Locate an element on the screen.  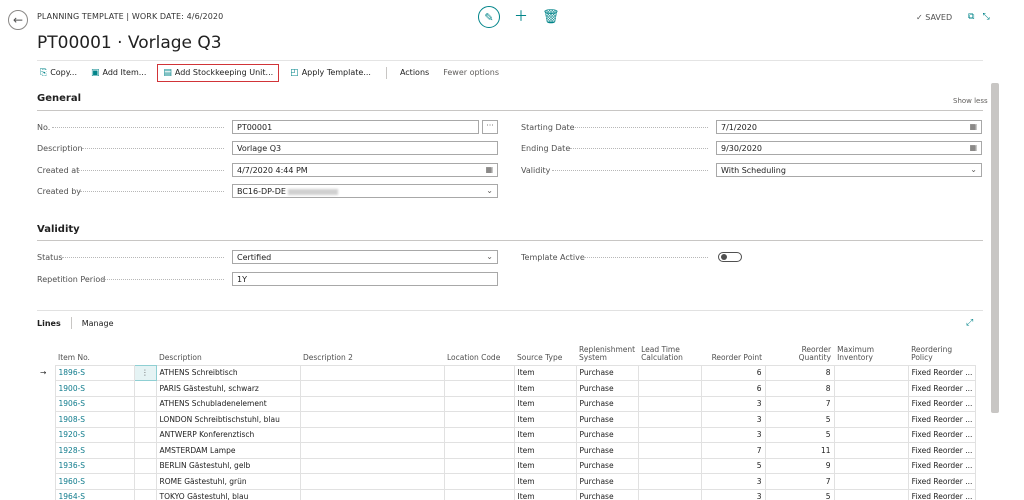
actions-menu: Actions is located at coordinates (414, 73).